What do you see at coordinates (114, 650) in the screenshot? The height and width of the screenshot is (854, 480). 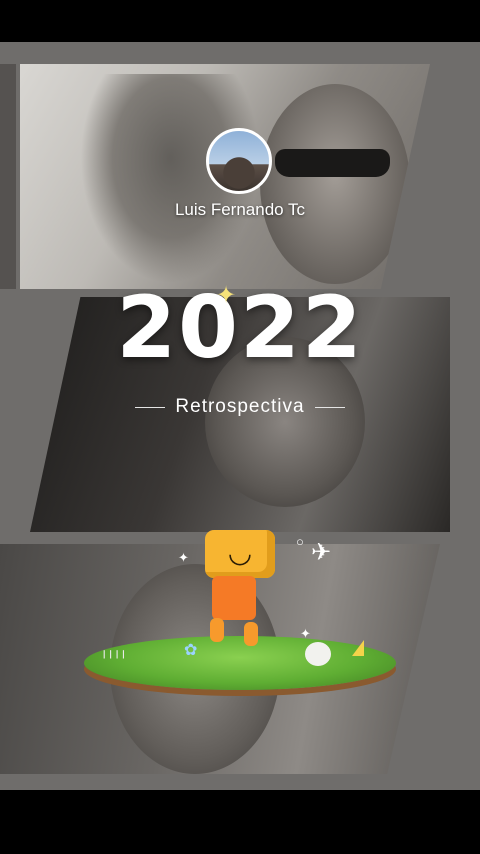 I see `fence-icon: ╷╷╷╷` at bounding box center [114, 650].